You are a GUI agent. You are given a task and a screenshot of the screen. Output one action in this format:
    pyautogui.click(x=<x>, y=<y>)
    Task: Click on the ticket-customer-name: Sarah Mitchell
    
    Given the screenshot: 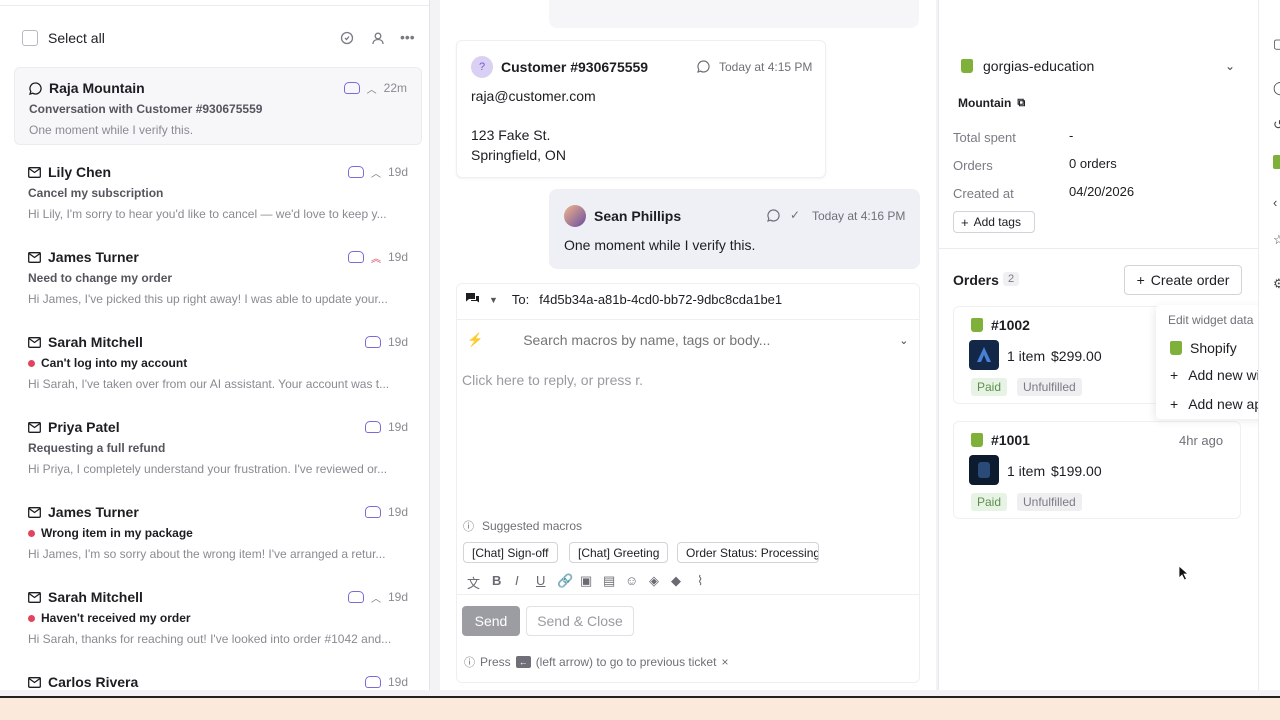 What is the action you would take?
    pyautogui.click(x=95, y=597)
    